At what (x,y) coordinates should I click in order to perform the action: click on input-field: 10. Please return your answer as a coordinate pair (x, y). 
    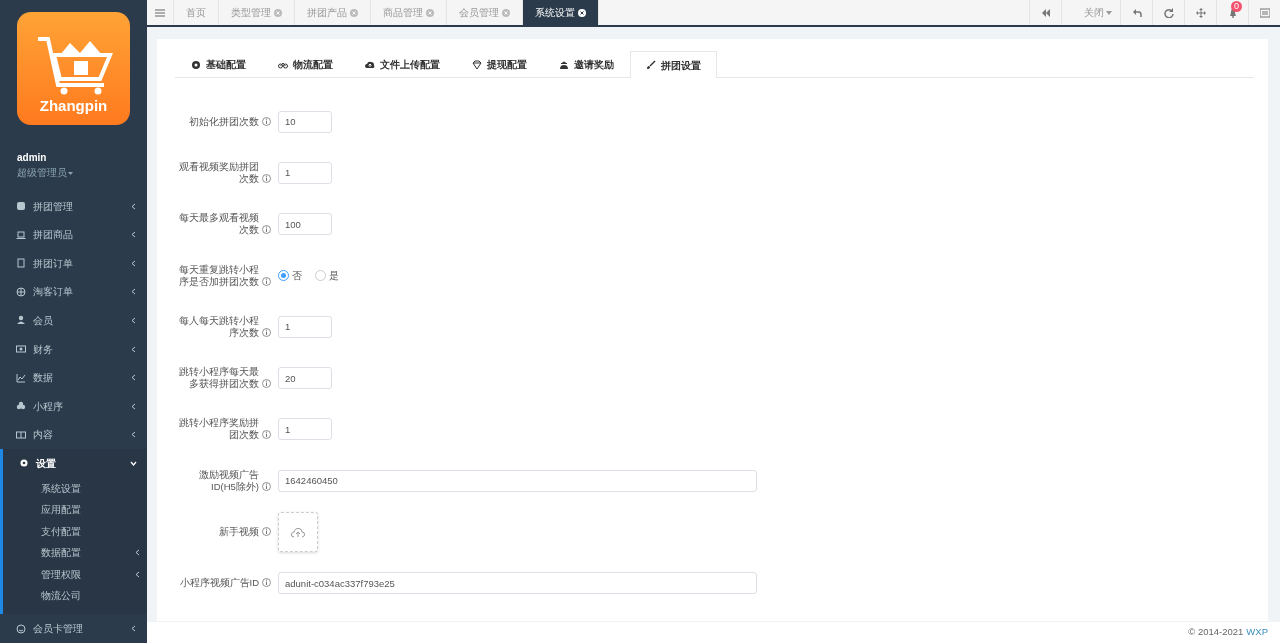
    Looking at the image, I should click on (305, 121).